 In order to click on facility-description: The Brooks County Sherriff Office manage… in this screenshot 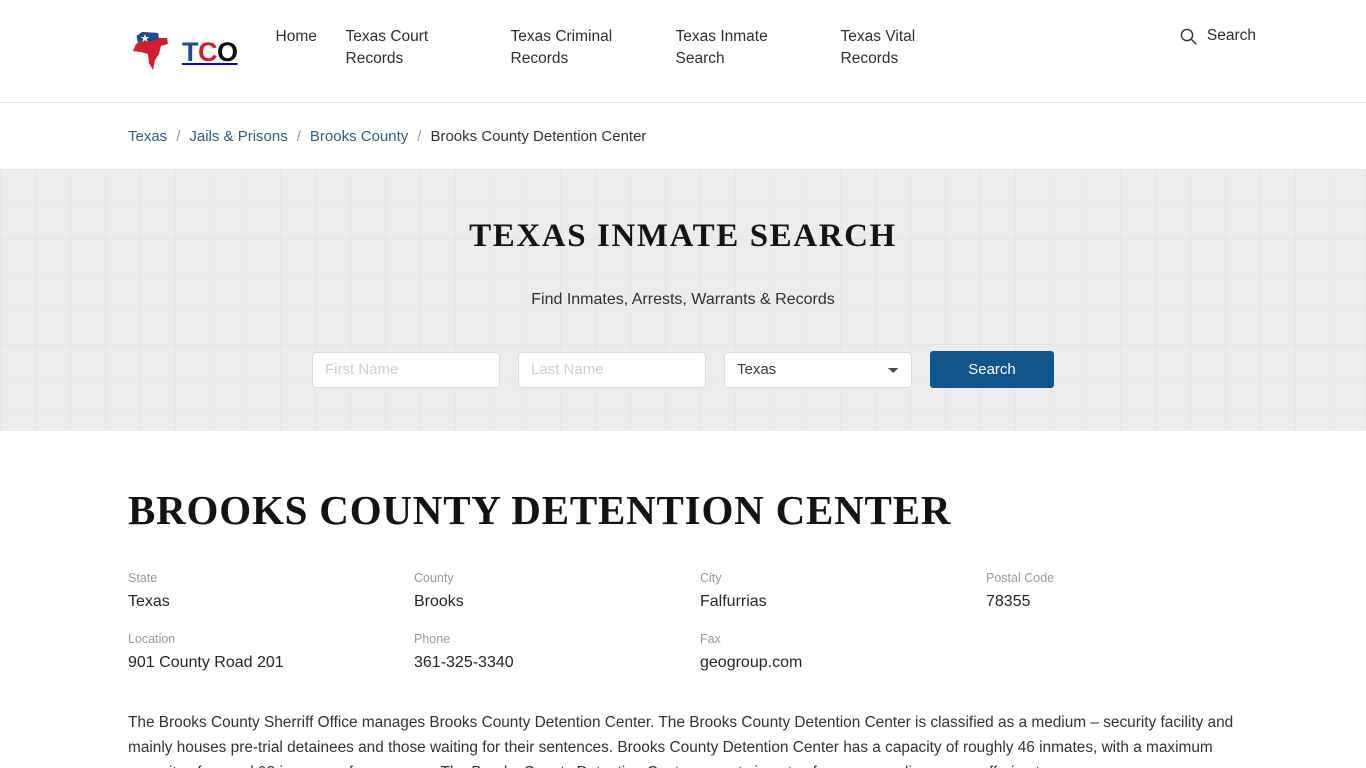, I will do `click(681, 740)`.